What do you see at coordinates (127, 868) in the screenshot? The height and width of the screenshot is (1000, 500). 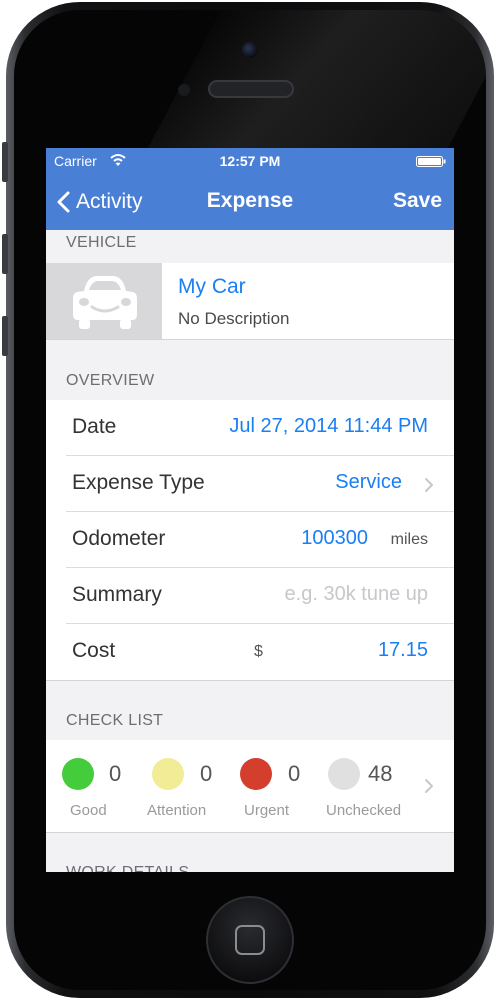 I see `work-details-section-header: WORK DETAILS` at bounding box center [127, 868].